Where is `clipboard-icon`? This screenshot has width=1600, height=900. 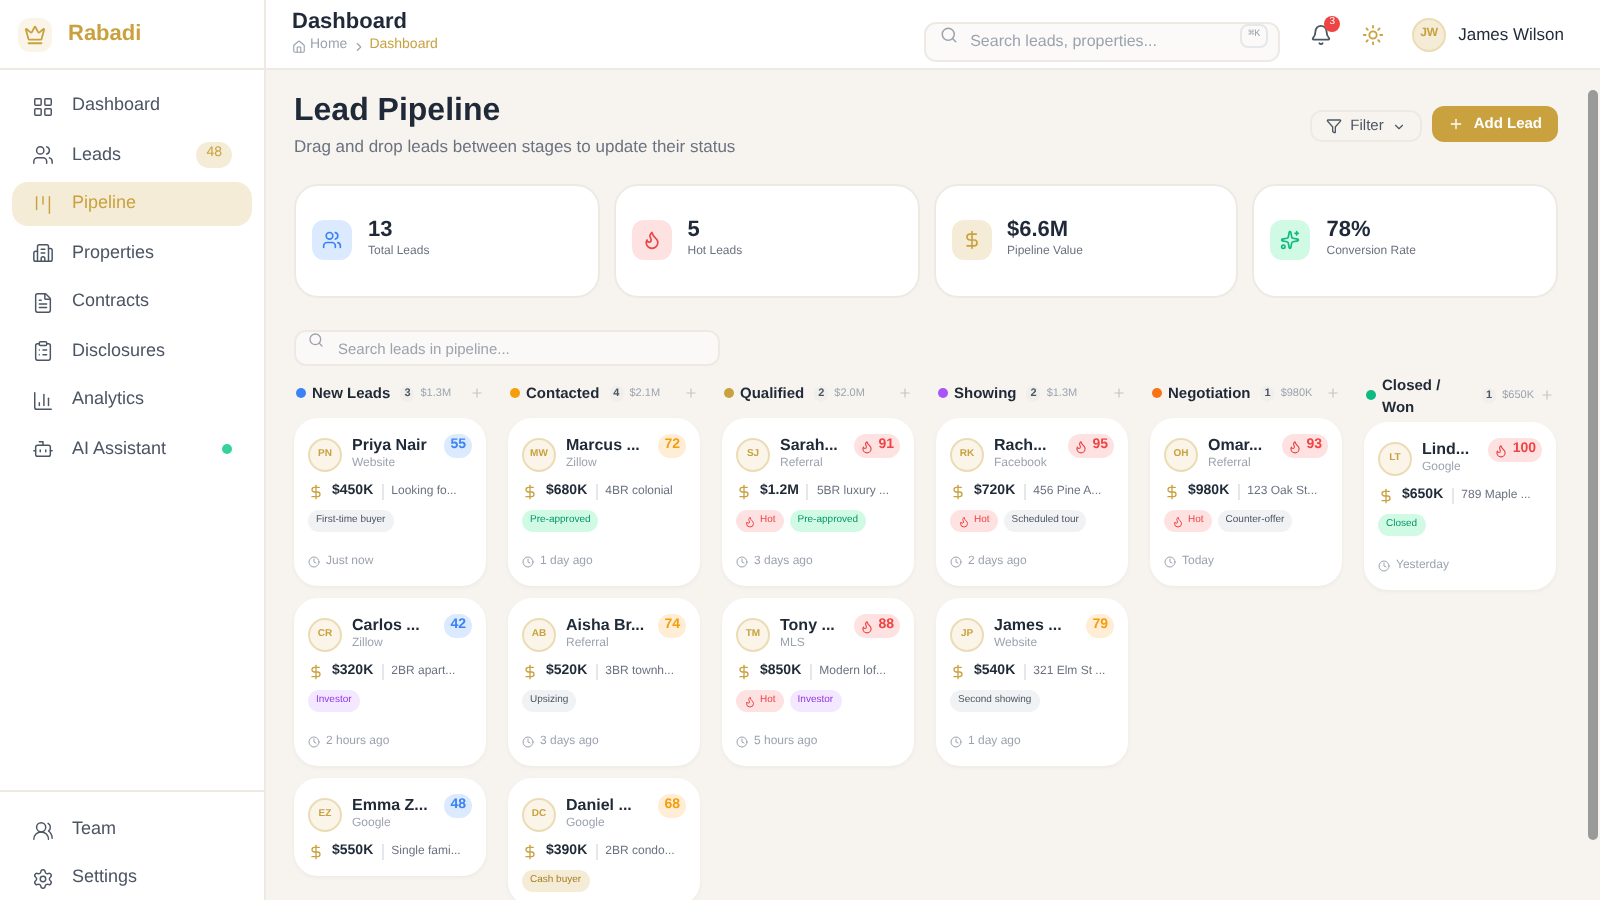 clipboard-icon is located at coordinates (43, 351).